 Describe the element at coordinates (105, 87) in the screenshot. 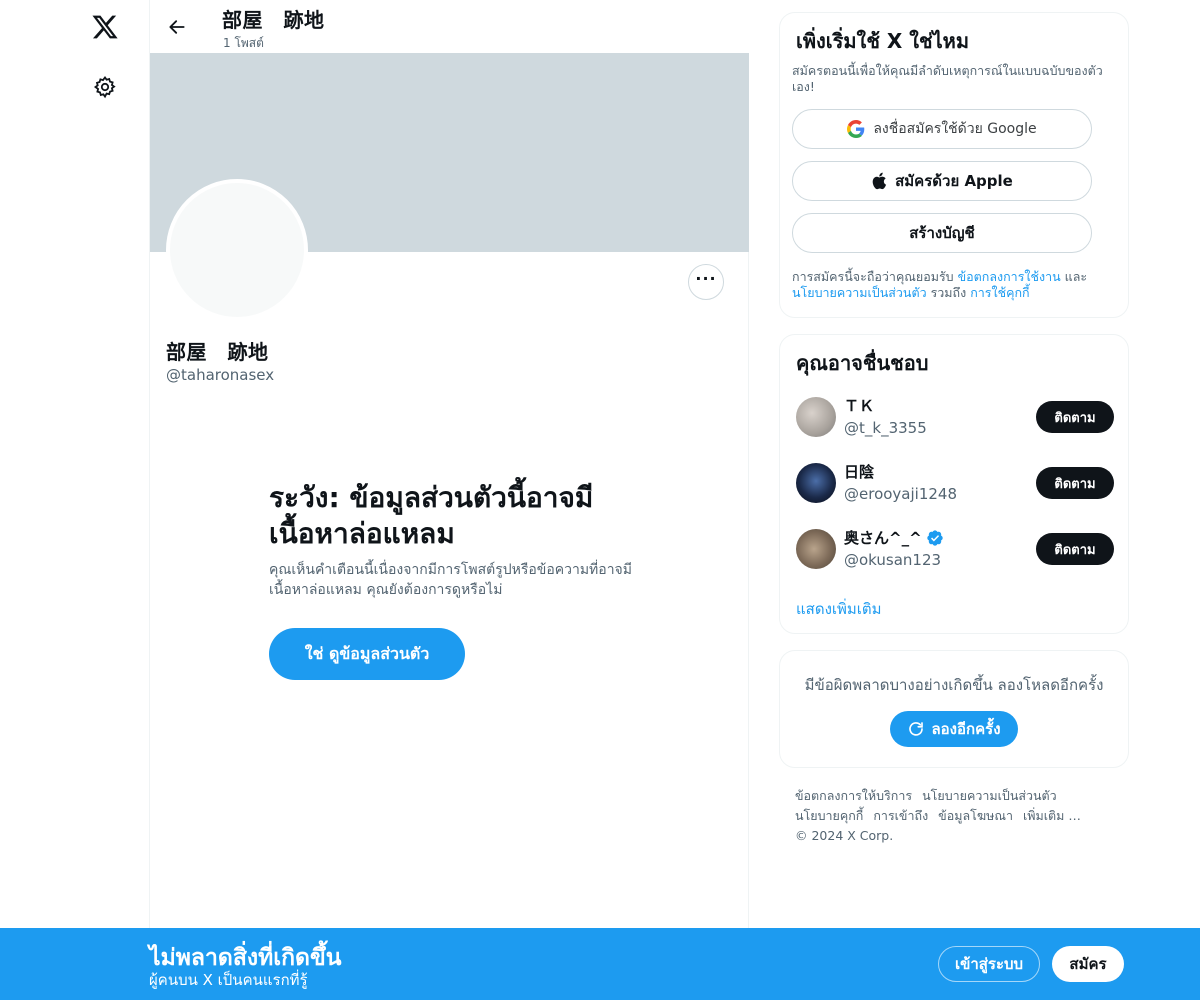

I see `gear-icon` at that location.